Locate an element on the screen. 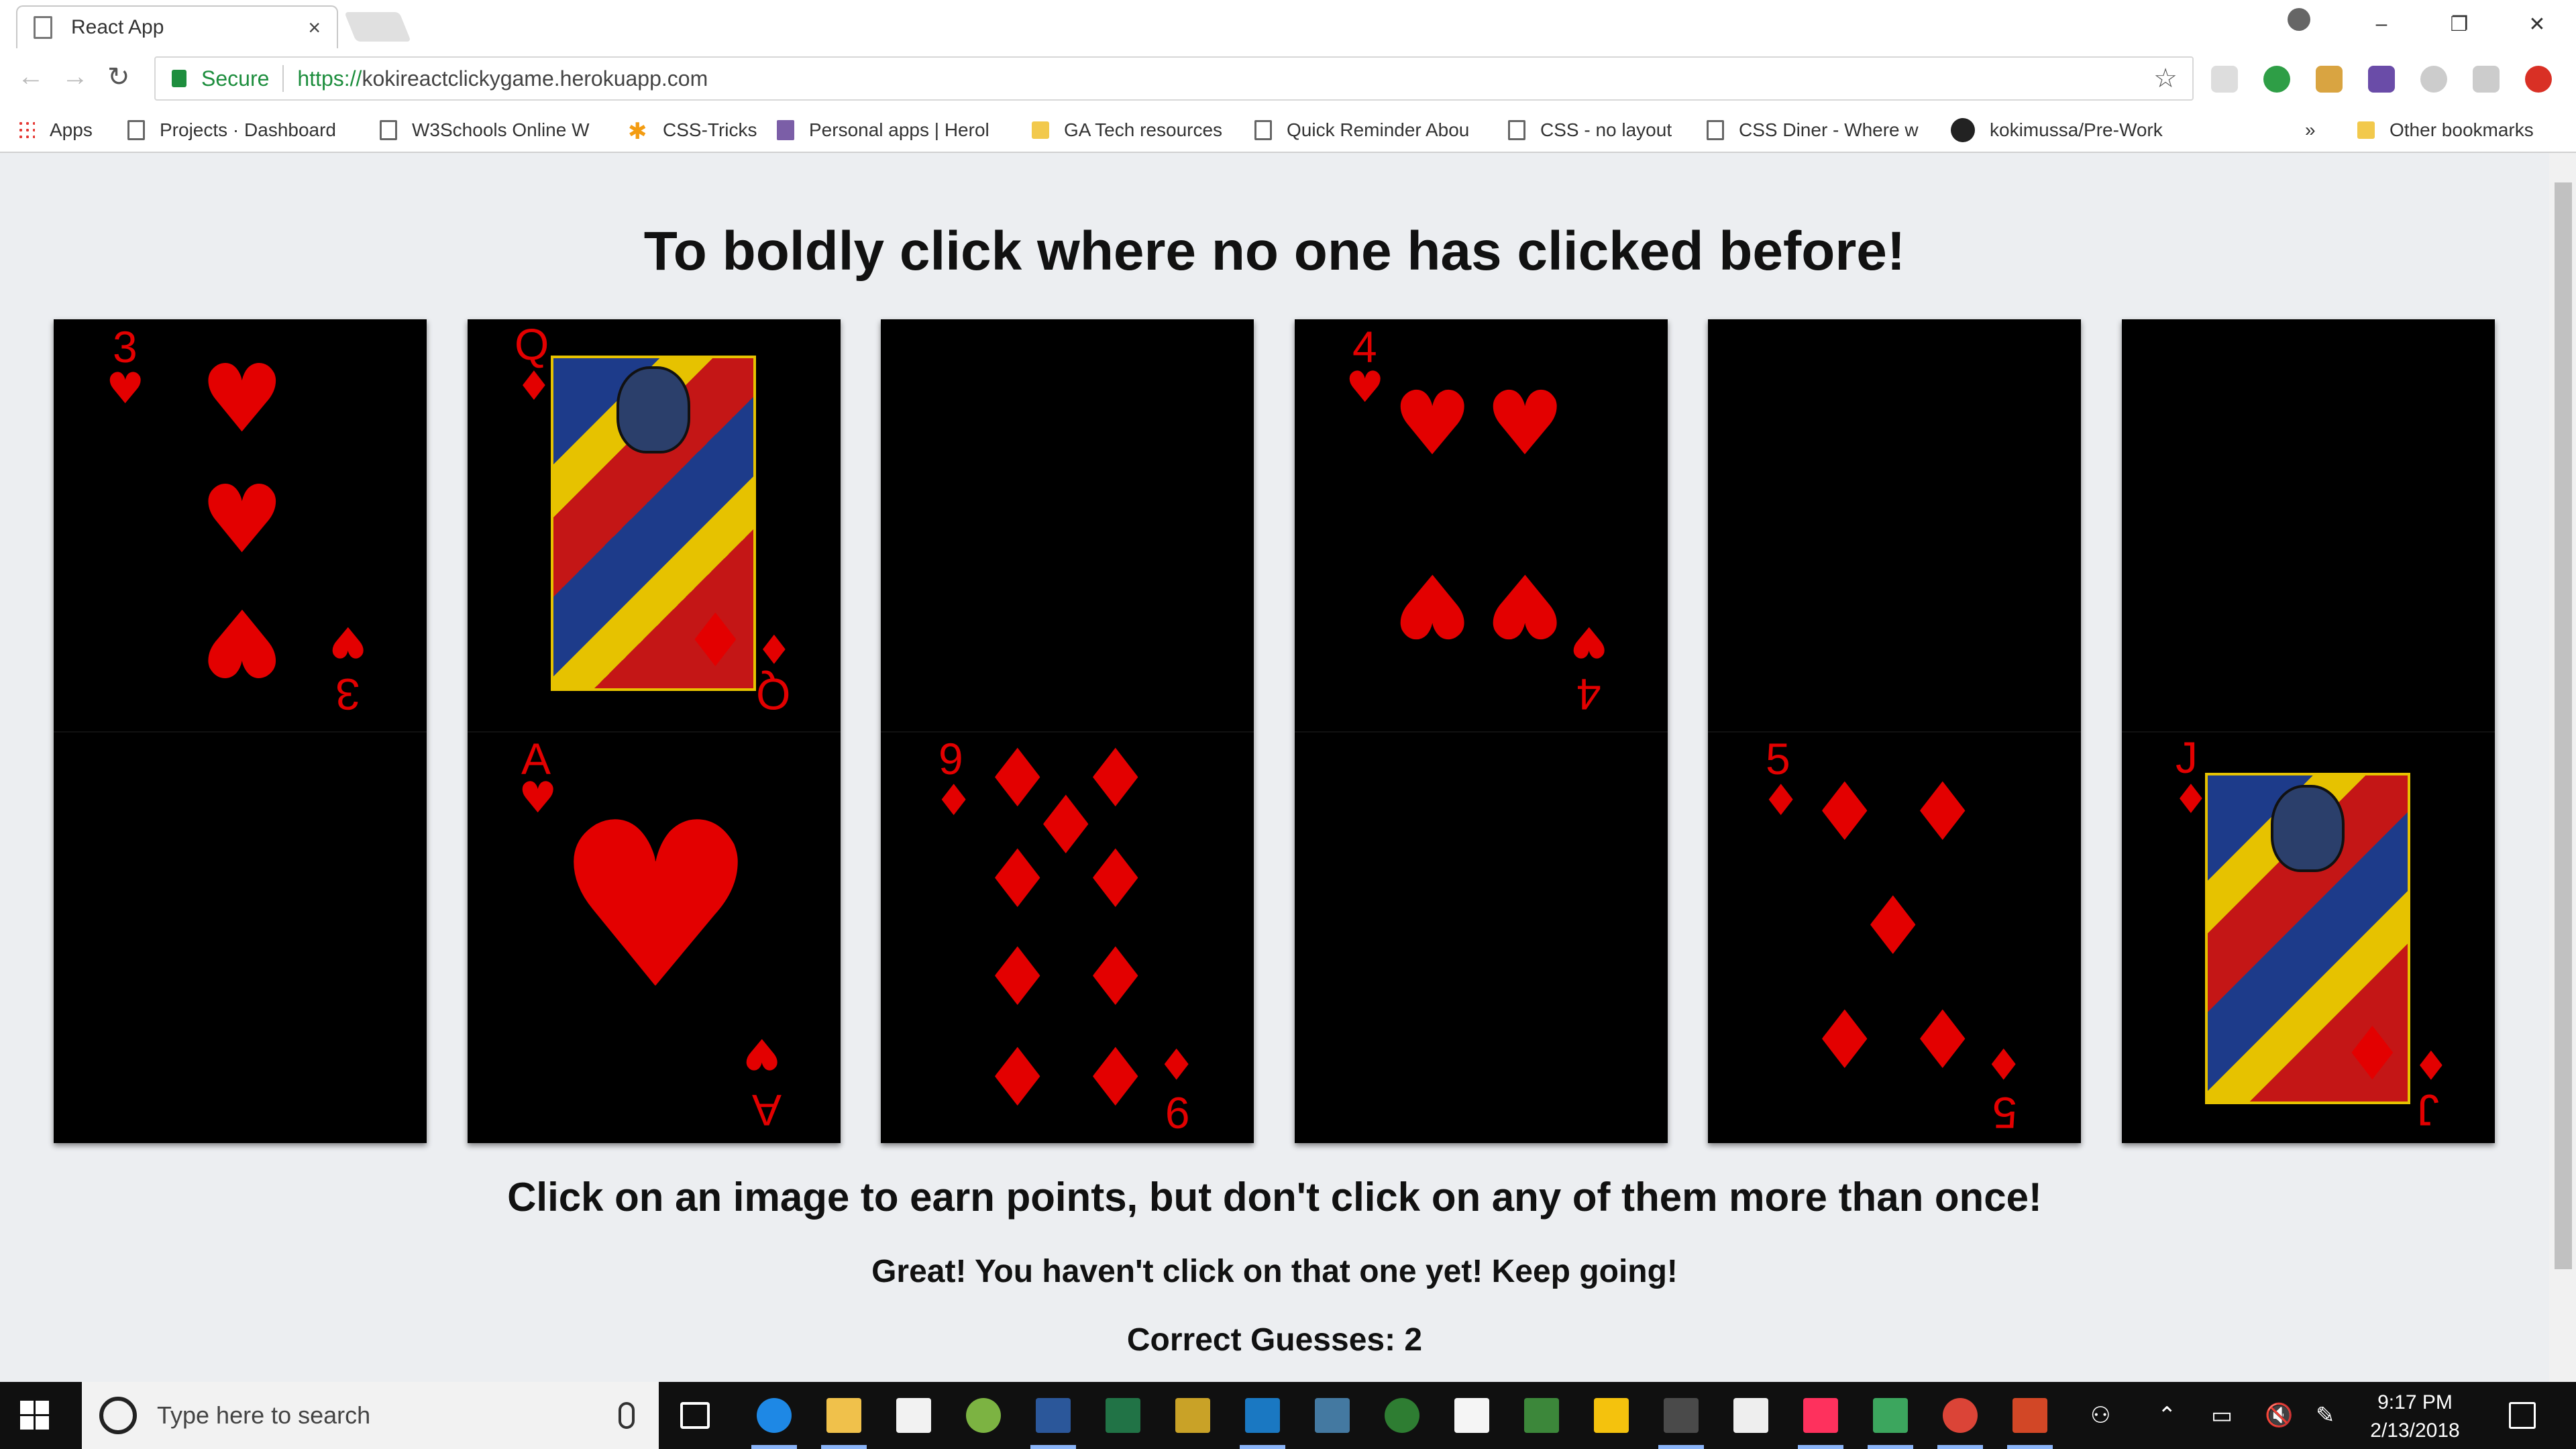 Image resolution: width=2576 pixels, height=1449 pixels. cortana-icon is located at coordinates (118, 1415).